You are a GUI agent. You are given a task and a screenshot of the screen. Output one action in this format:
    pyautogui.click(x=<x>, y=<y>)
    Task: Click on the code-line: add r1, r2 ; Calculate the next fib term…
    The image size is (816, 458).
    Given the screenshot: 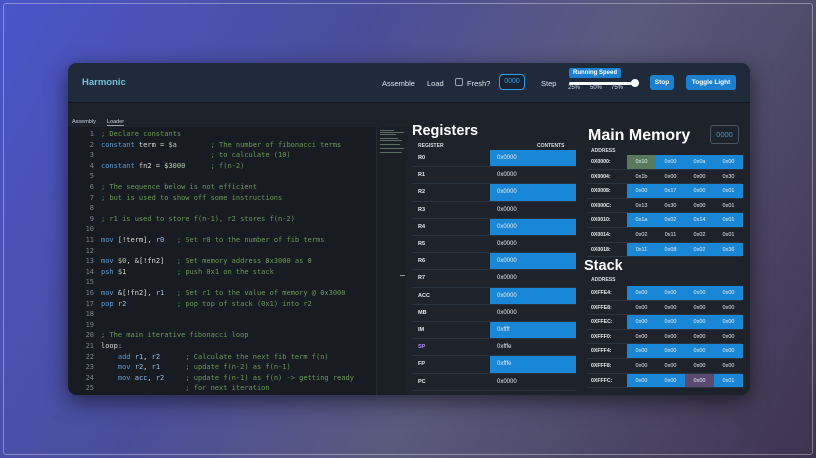 What is the action you would take?
    pyautogui.click(x=223, y=356)
    